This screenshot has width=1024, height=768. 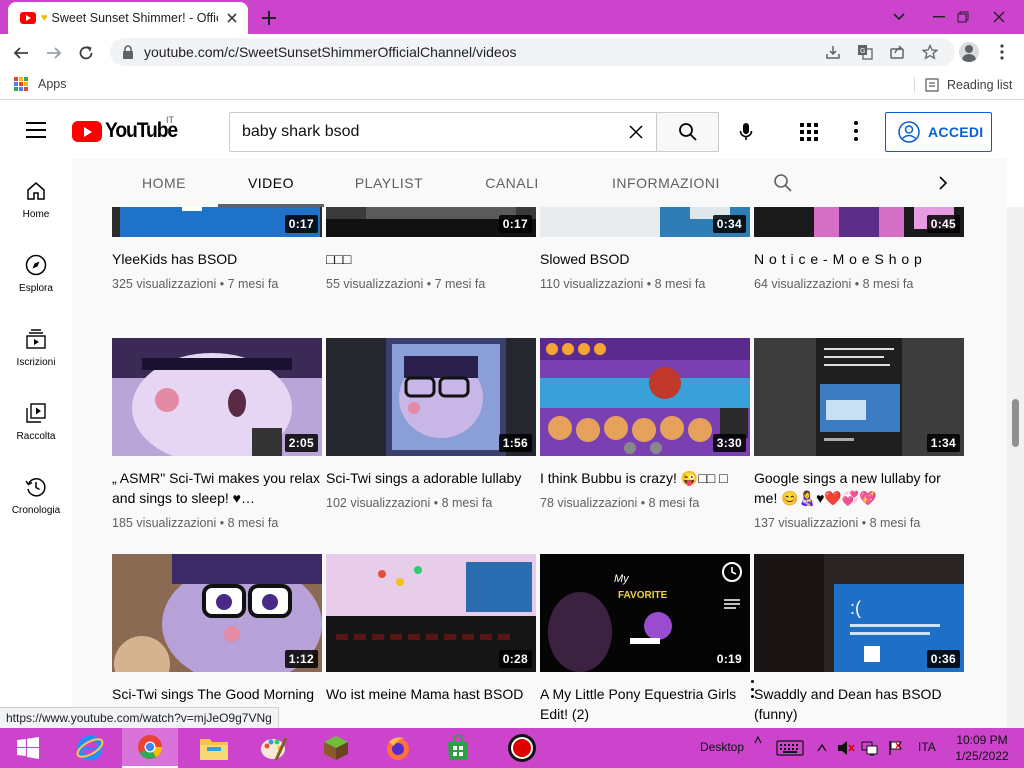 What do you see at coordinates (217, 397) in the screenshot?
I see `video-thumbnail: 2:05` at bounding box center [217, 397].